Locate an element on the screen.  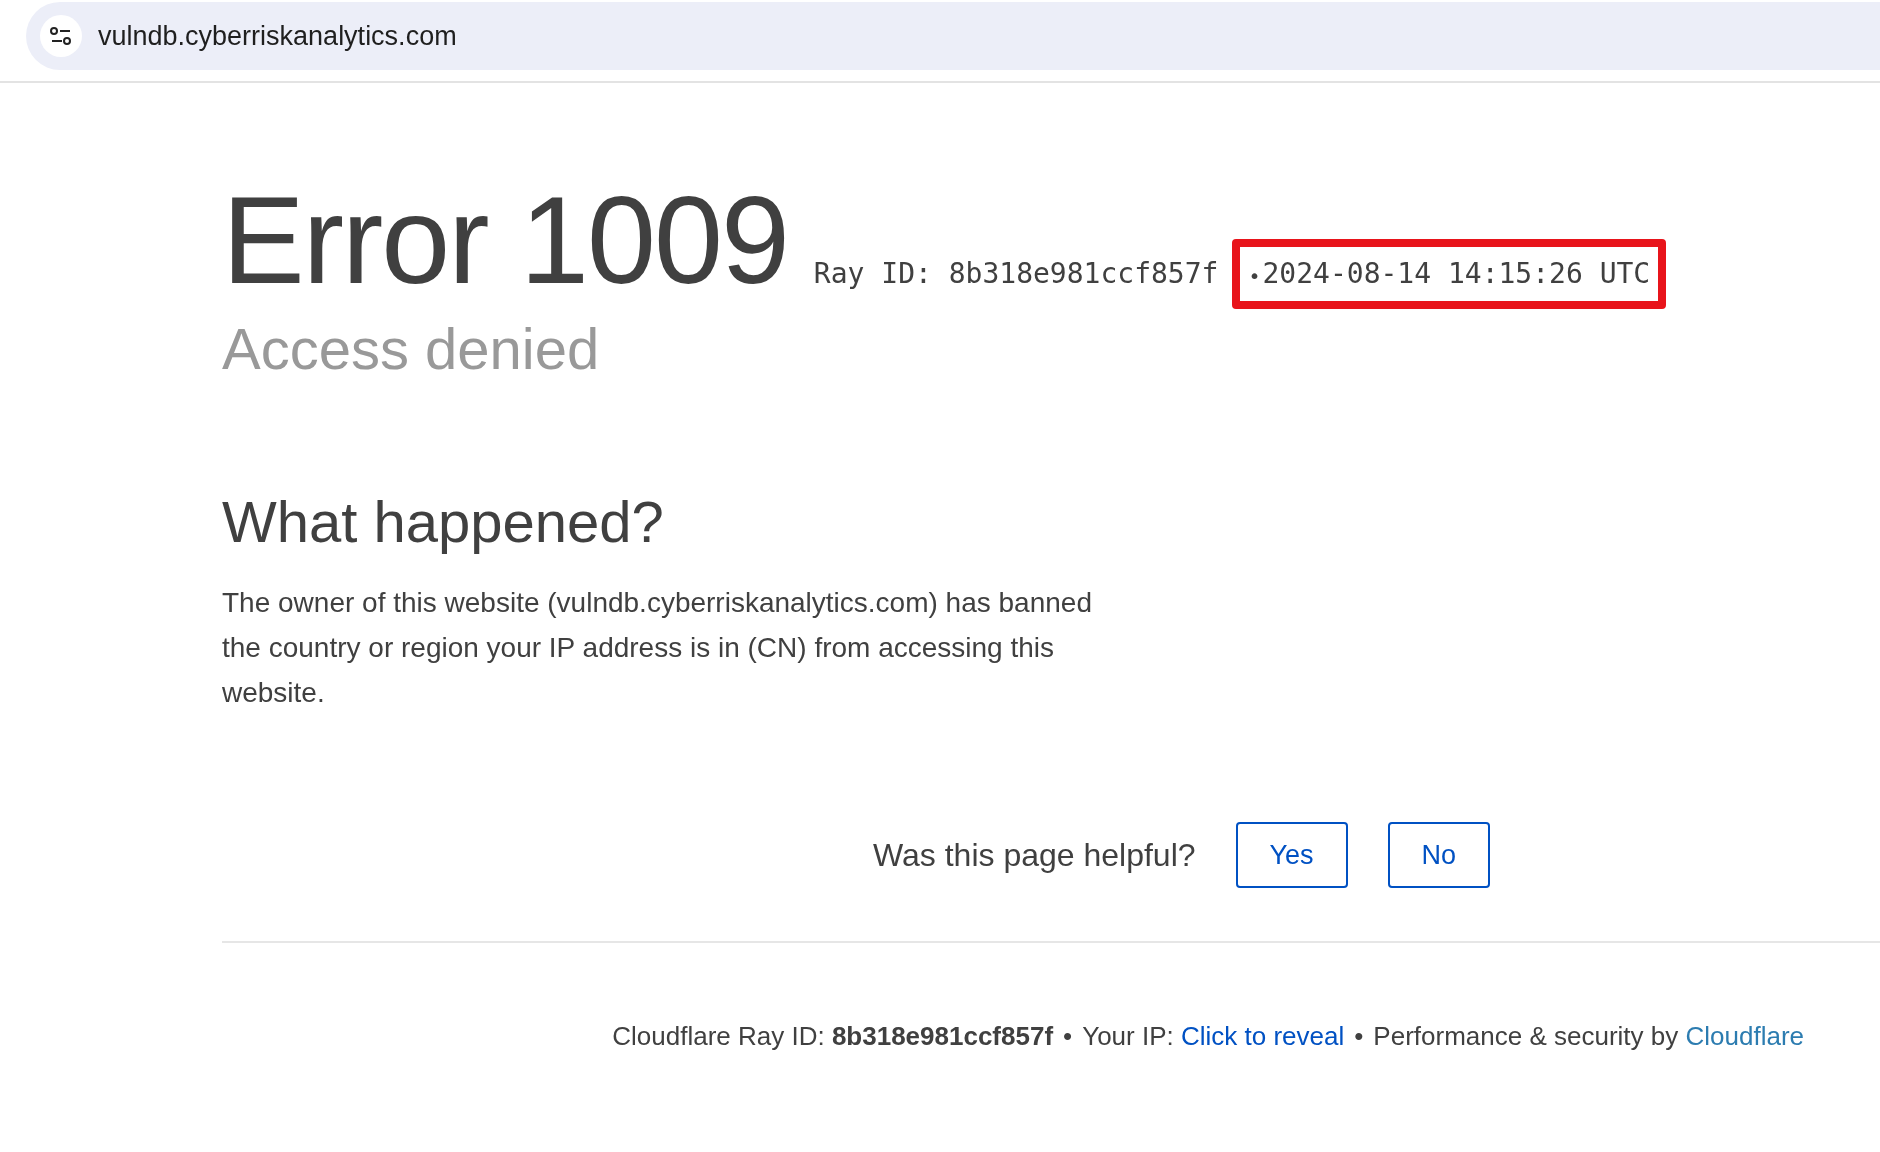
footer-ray-id: 8b318e981ccf857f is located at coordinates (942, 1036).